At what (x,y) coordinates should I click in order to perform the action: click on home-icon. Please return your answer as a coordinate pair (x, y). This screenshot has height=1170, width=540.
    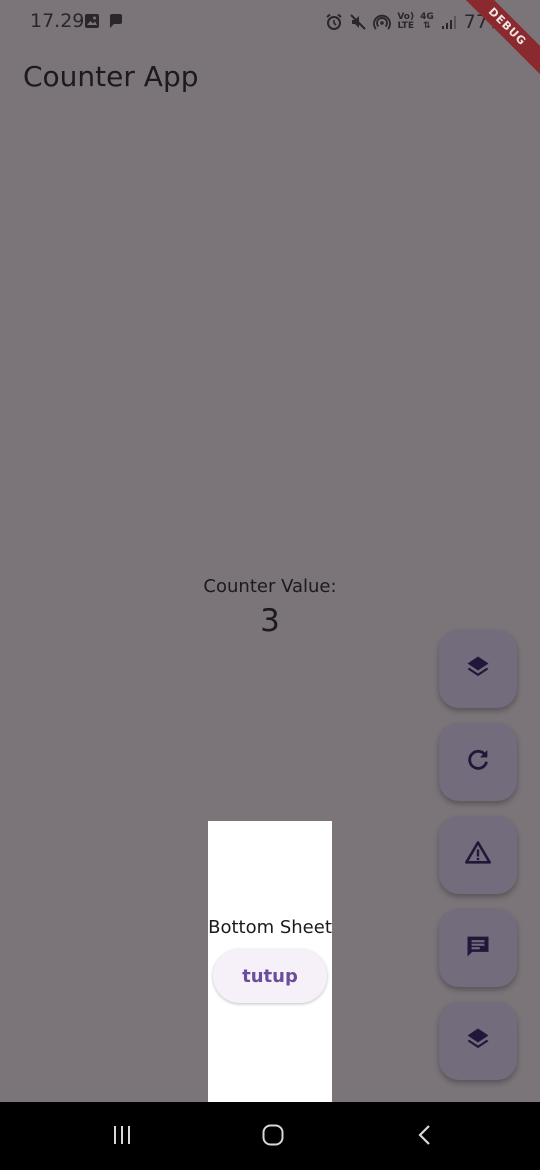
    Looking at the image, I should click on (273, 1137).